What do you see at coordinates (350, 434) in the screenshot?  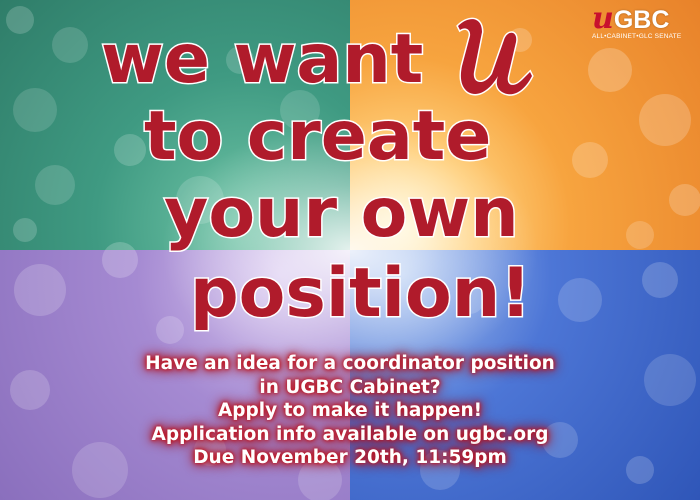 I see `info-line-4: Application info available on ugbc.org` at bounding box center [350, 434].